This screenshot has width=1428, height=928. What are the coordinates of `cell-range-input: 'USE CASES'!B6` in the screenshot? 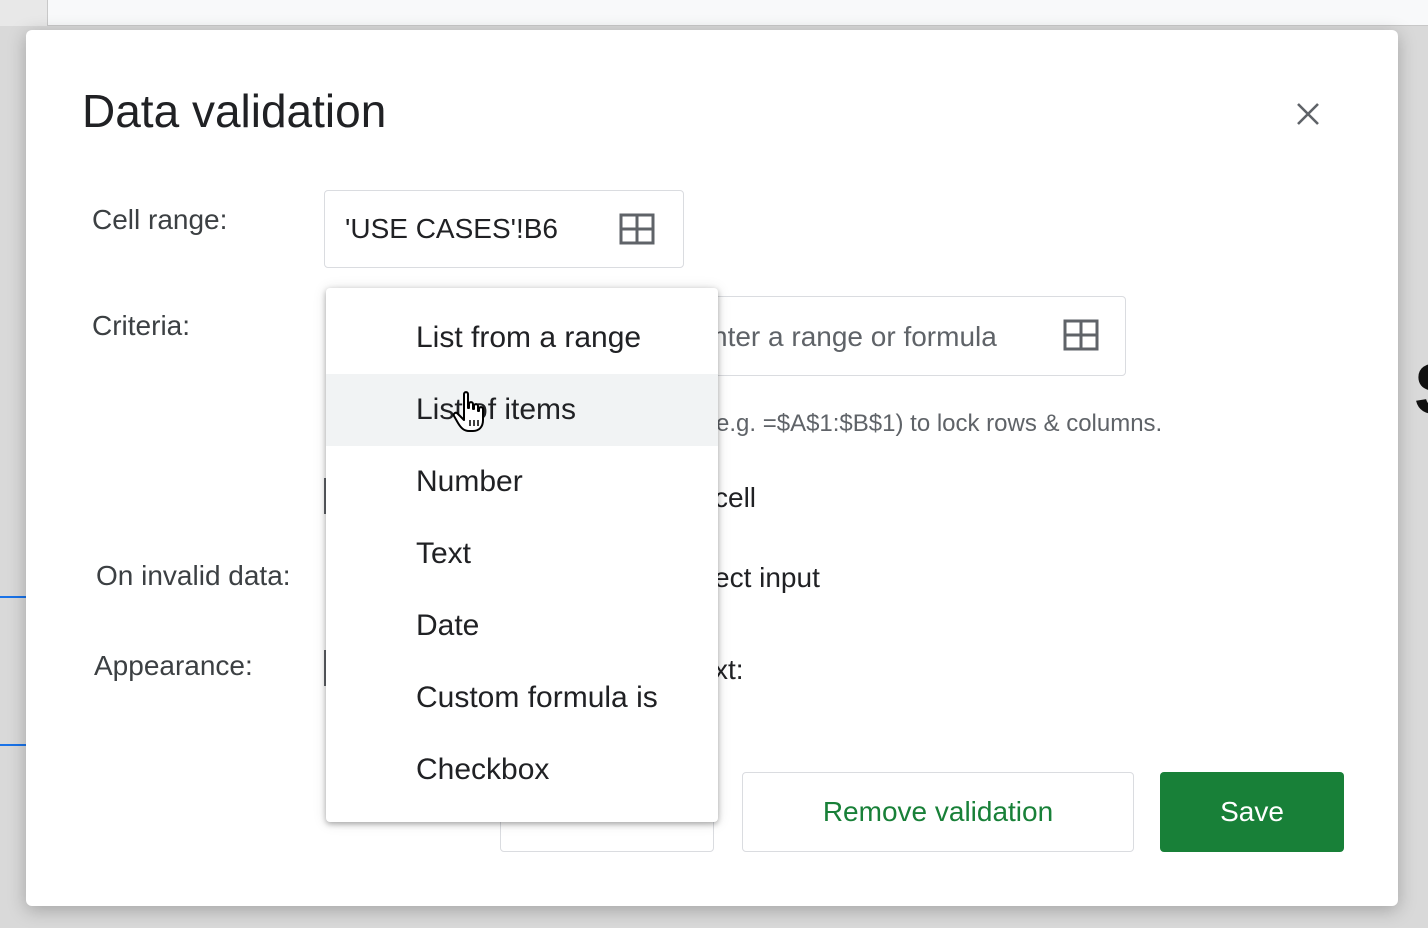 It's located at (504, 229).